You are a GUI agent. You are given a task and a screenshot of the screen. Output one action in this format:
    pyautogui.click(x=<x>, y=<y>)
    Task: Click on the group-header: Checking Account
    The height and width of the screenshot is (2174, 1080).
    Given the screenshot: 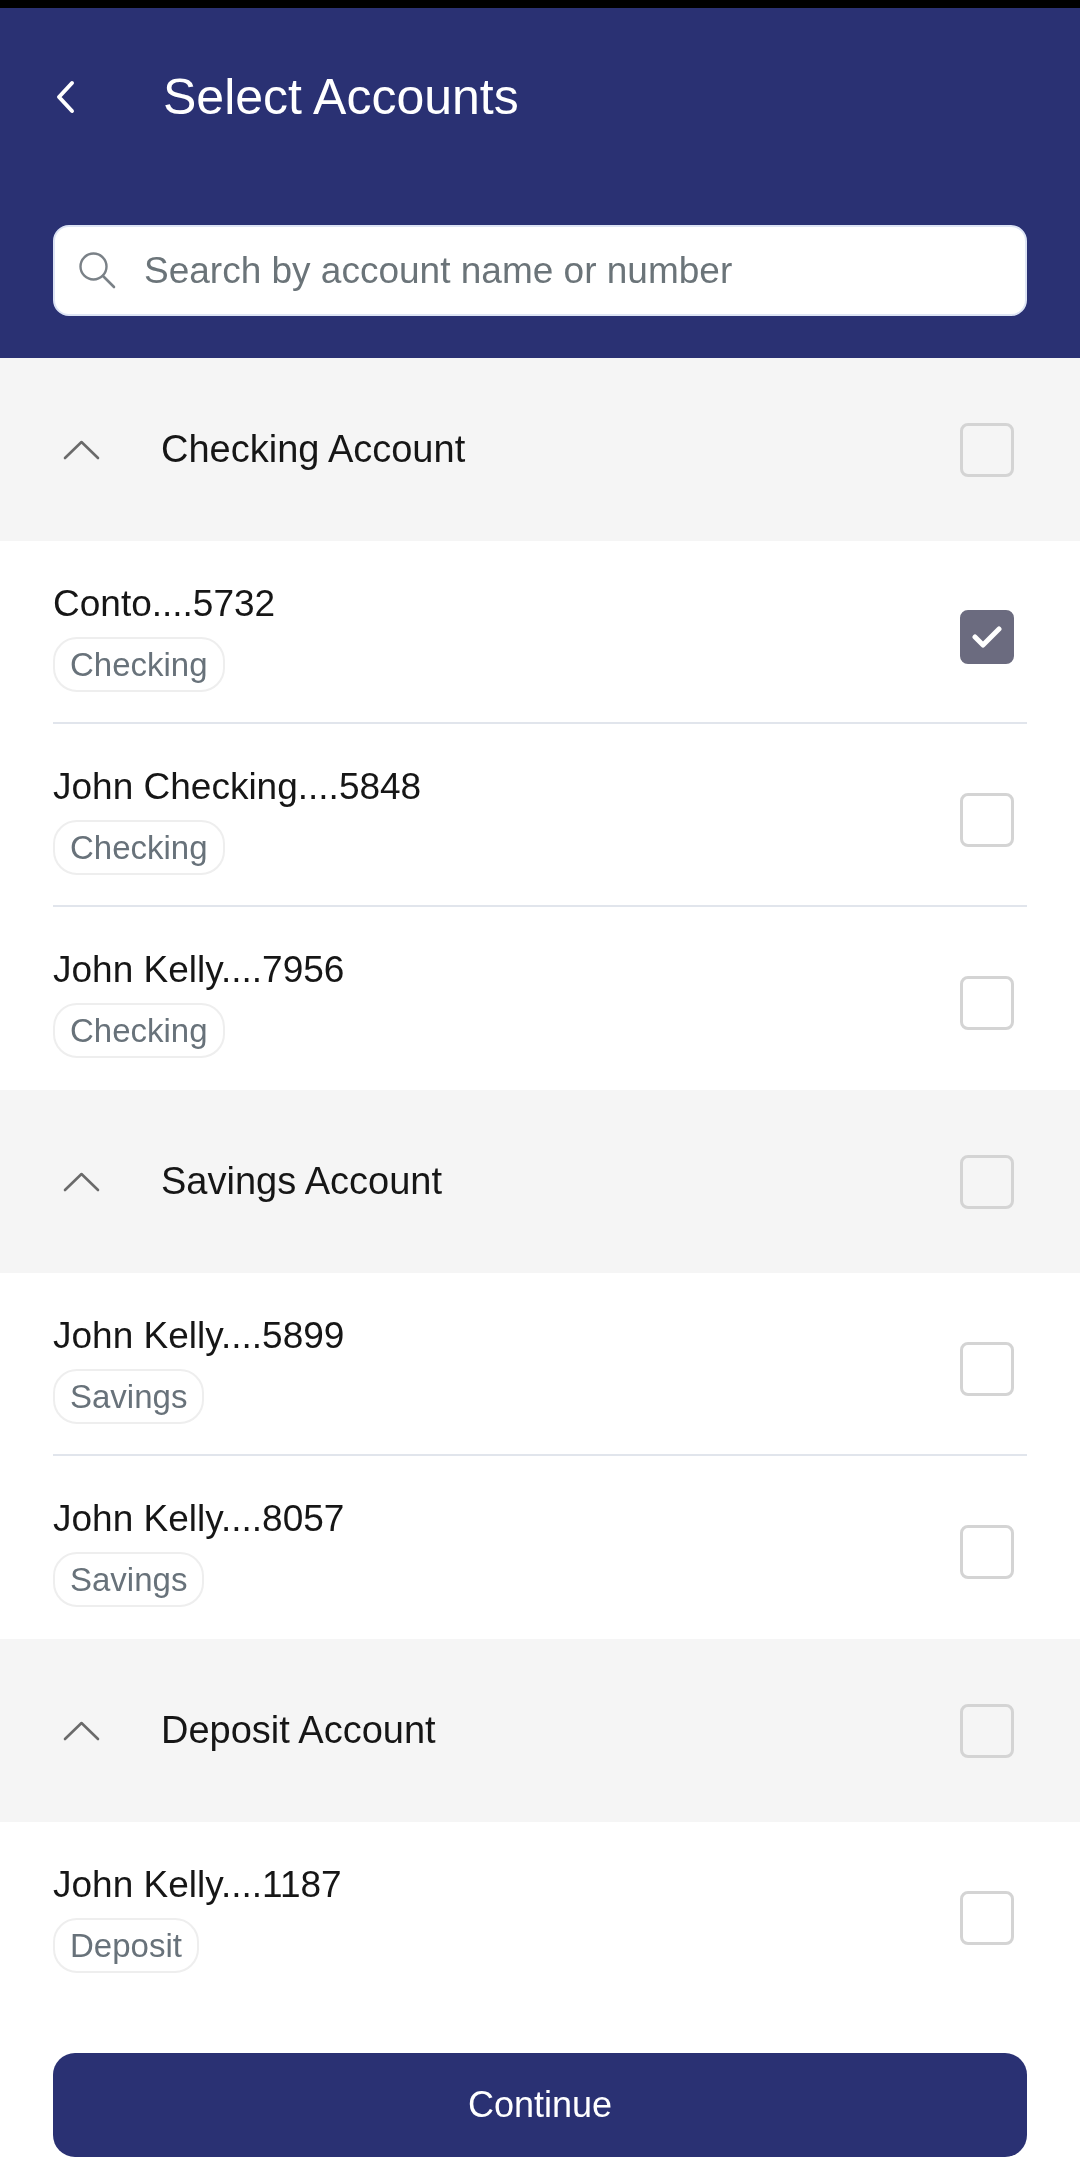 What is the action you would take?
    pyautogui.click(x=540, y=449)
    